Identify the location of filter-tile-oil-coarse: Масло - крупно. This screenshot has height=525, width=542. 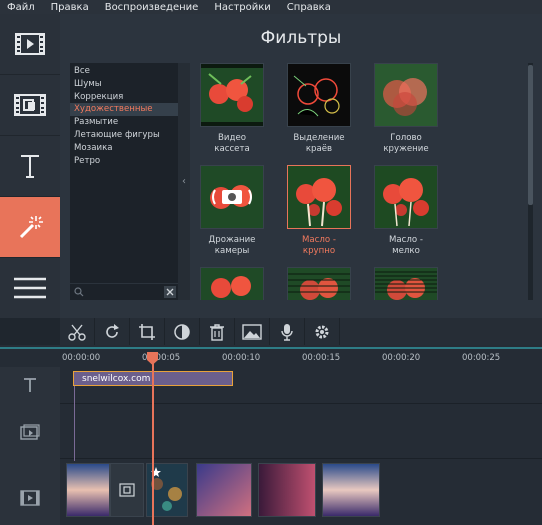
(319, 211).